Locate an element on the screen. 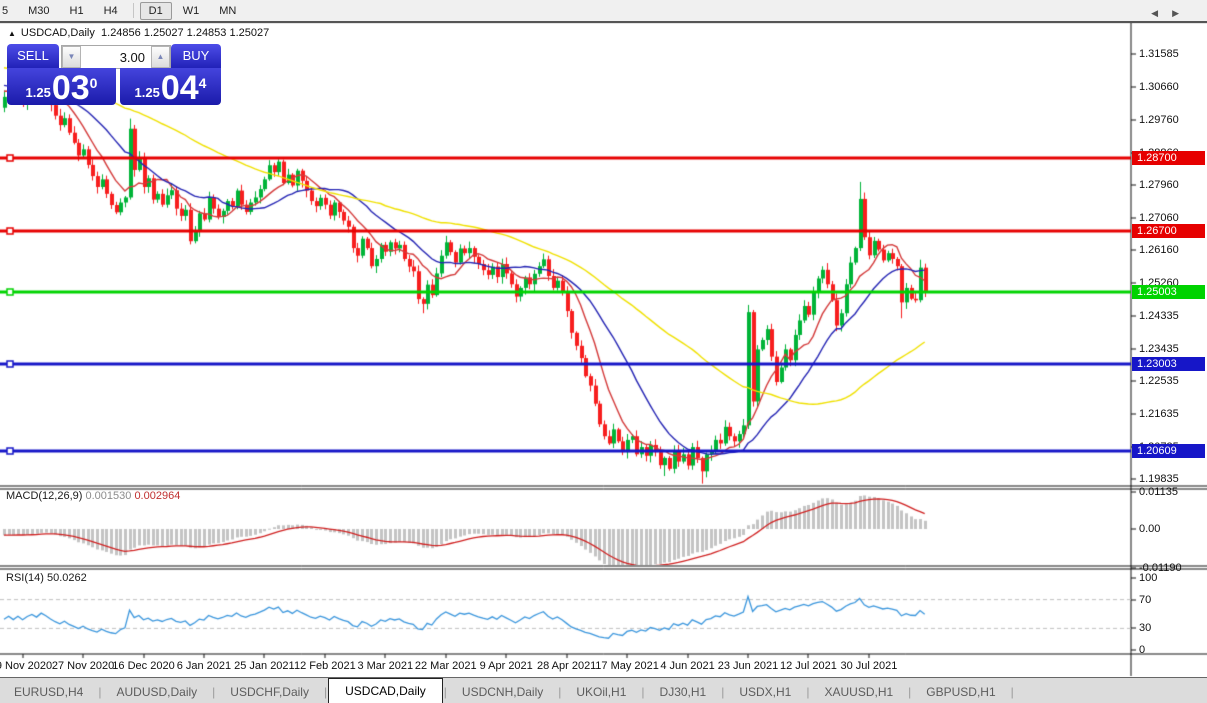  toolbar-separator is located at coordinates (133, 10).